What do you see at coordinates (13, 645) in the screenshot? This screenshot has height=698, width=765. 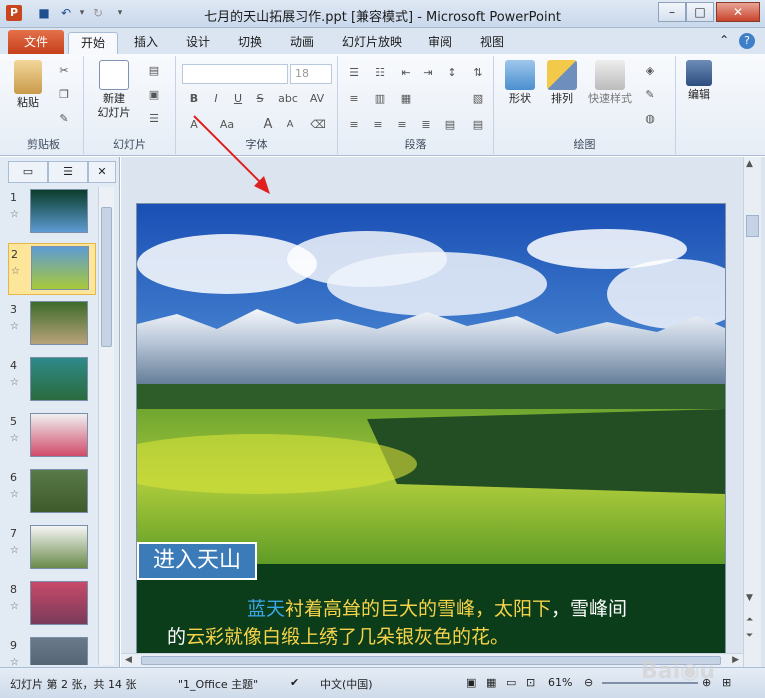 I see `thumbnail-number: 9` at bounding box center [13, 645].